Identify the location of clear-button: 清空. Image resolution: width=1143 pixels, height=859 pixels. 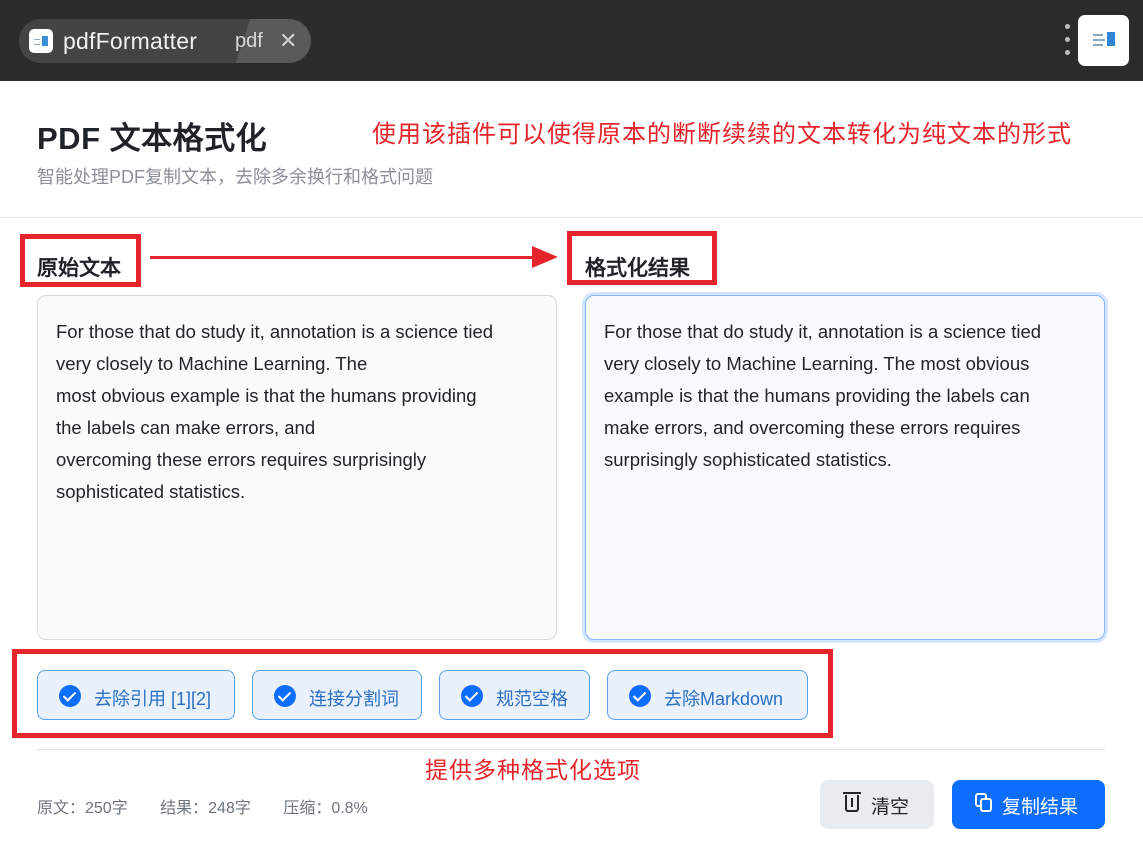
(877, 804).